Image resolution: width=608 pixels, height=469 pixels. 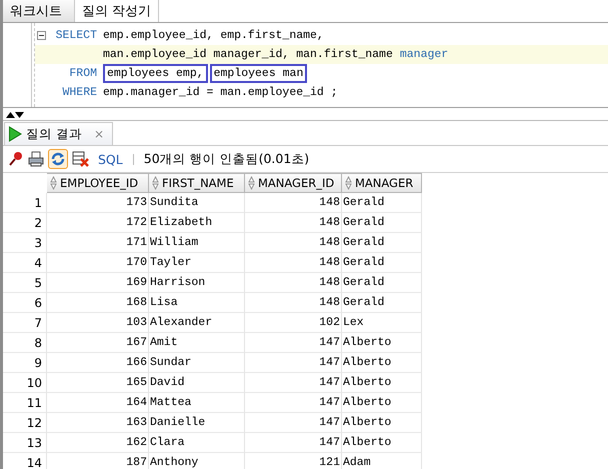 I want to click on table-cell: Lex, so click(x=382, y=323).